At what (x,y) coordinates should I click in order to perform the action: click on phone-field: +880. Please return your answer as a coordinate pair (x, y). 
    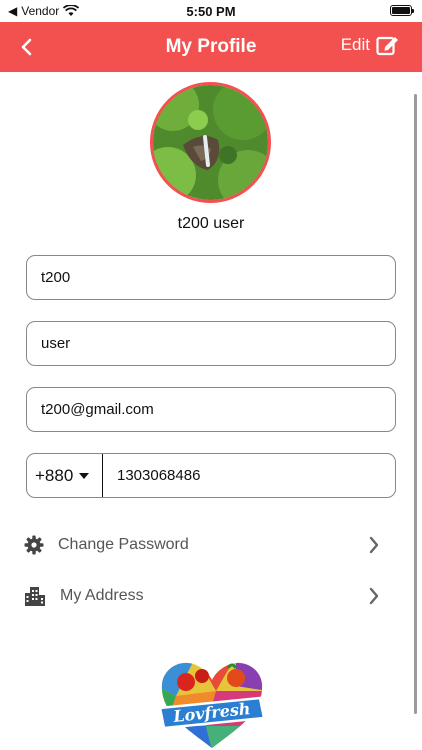
    Looking at the image, I should click on (211, 475).